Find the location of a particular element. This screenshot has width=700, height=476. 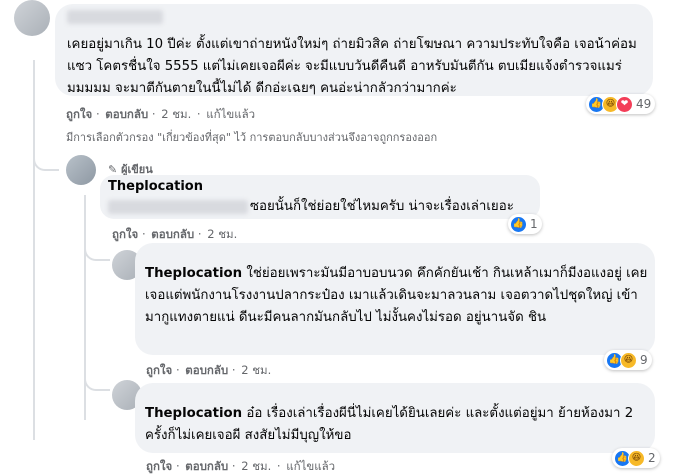

reaction-summary: 👍 😆 2 is located at coordinates (636, 458).